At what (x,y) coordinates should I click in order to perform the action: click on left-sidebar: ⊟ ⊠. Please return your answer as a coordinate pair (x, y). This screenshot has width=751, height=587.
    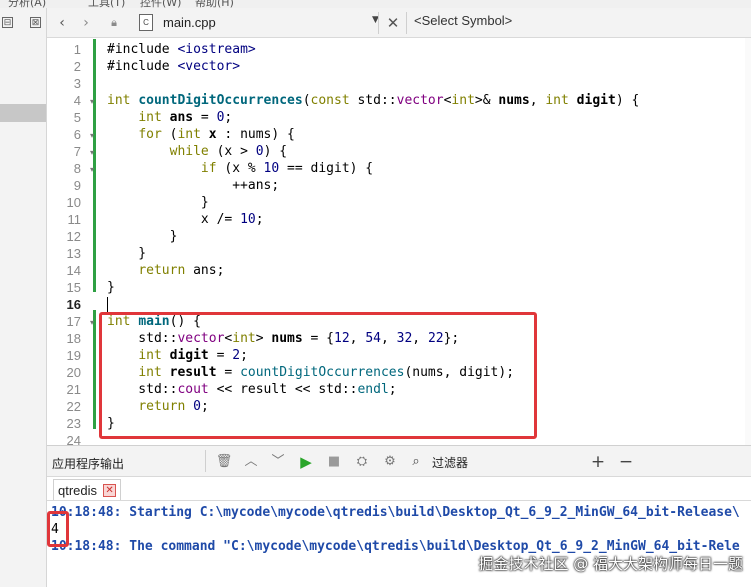
    Looking at the image, I should click on (23, 297).